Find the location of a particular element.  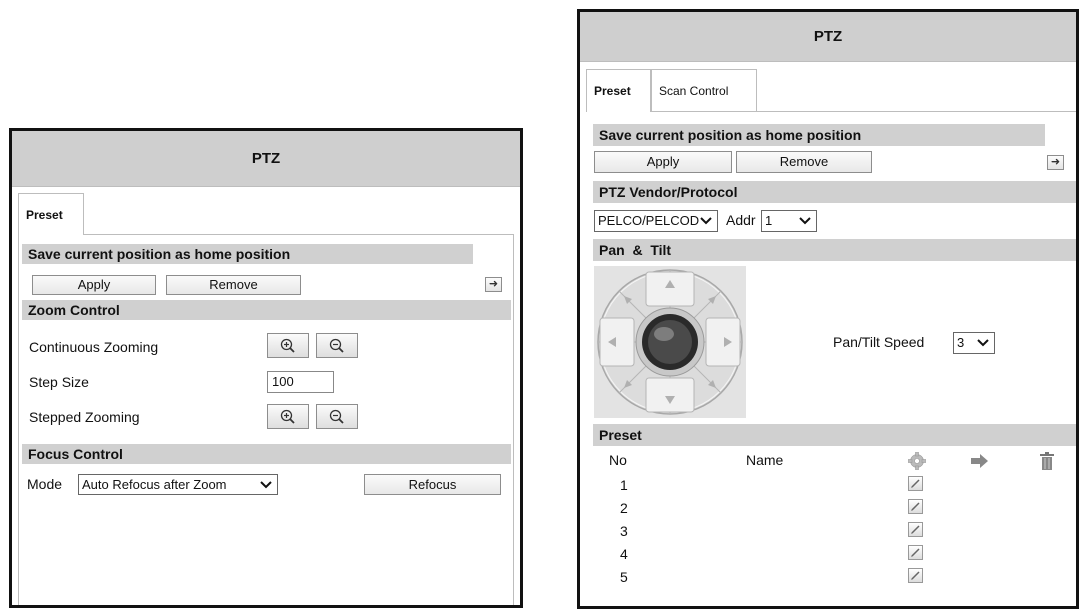

continuous-zoom-out-button is located at coordinates (337, 345).